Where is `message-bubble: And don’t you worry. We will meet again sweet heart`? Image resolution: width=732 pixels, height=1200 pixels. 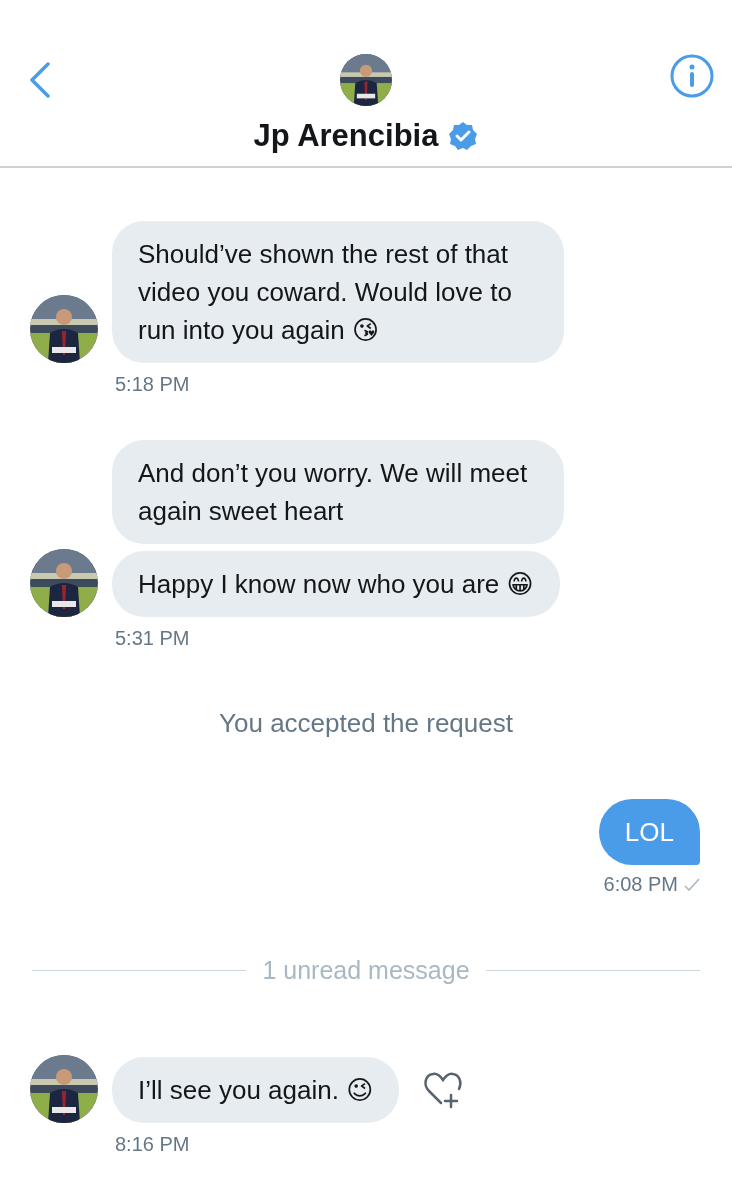 message-bubble: And don’t you worry. We will meet again sweet heart is located at coordinates (338, 492).